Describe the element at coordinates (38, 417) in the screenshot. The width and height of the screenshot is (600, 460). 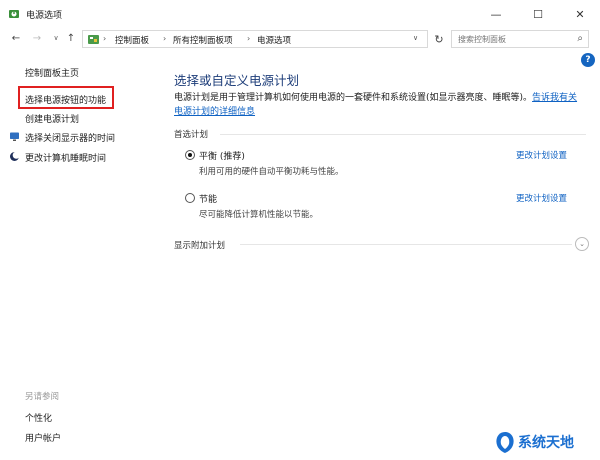
I see `sidebar-personalization: 个性化` at that location.